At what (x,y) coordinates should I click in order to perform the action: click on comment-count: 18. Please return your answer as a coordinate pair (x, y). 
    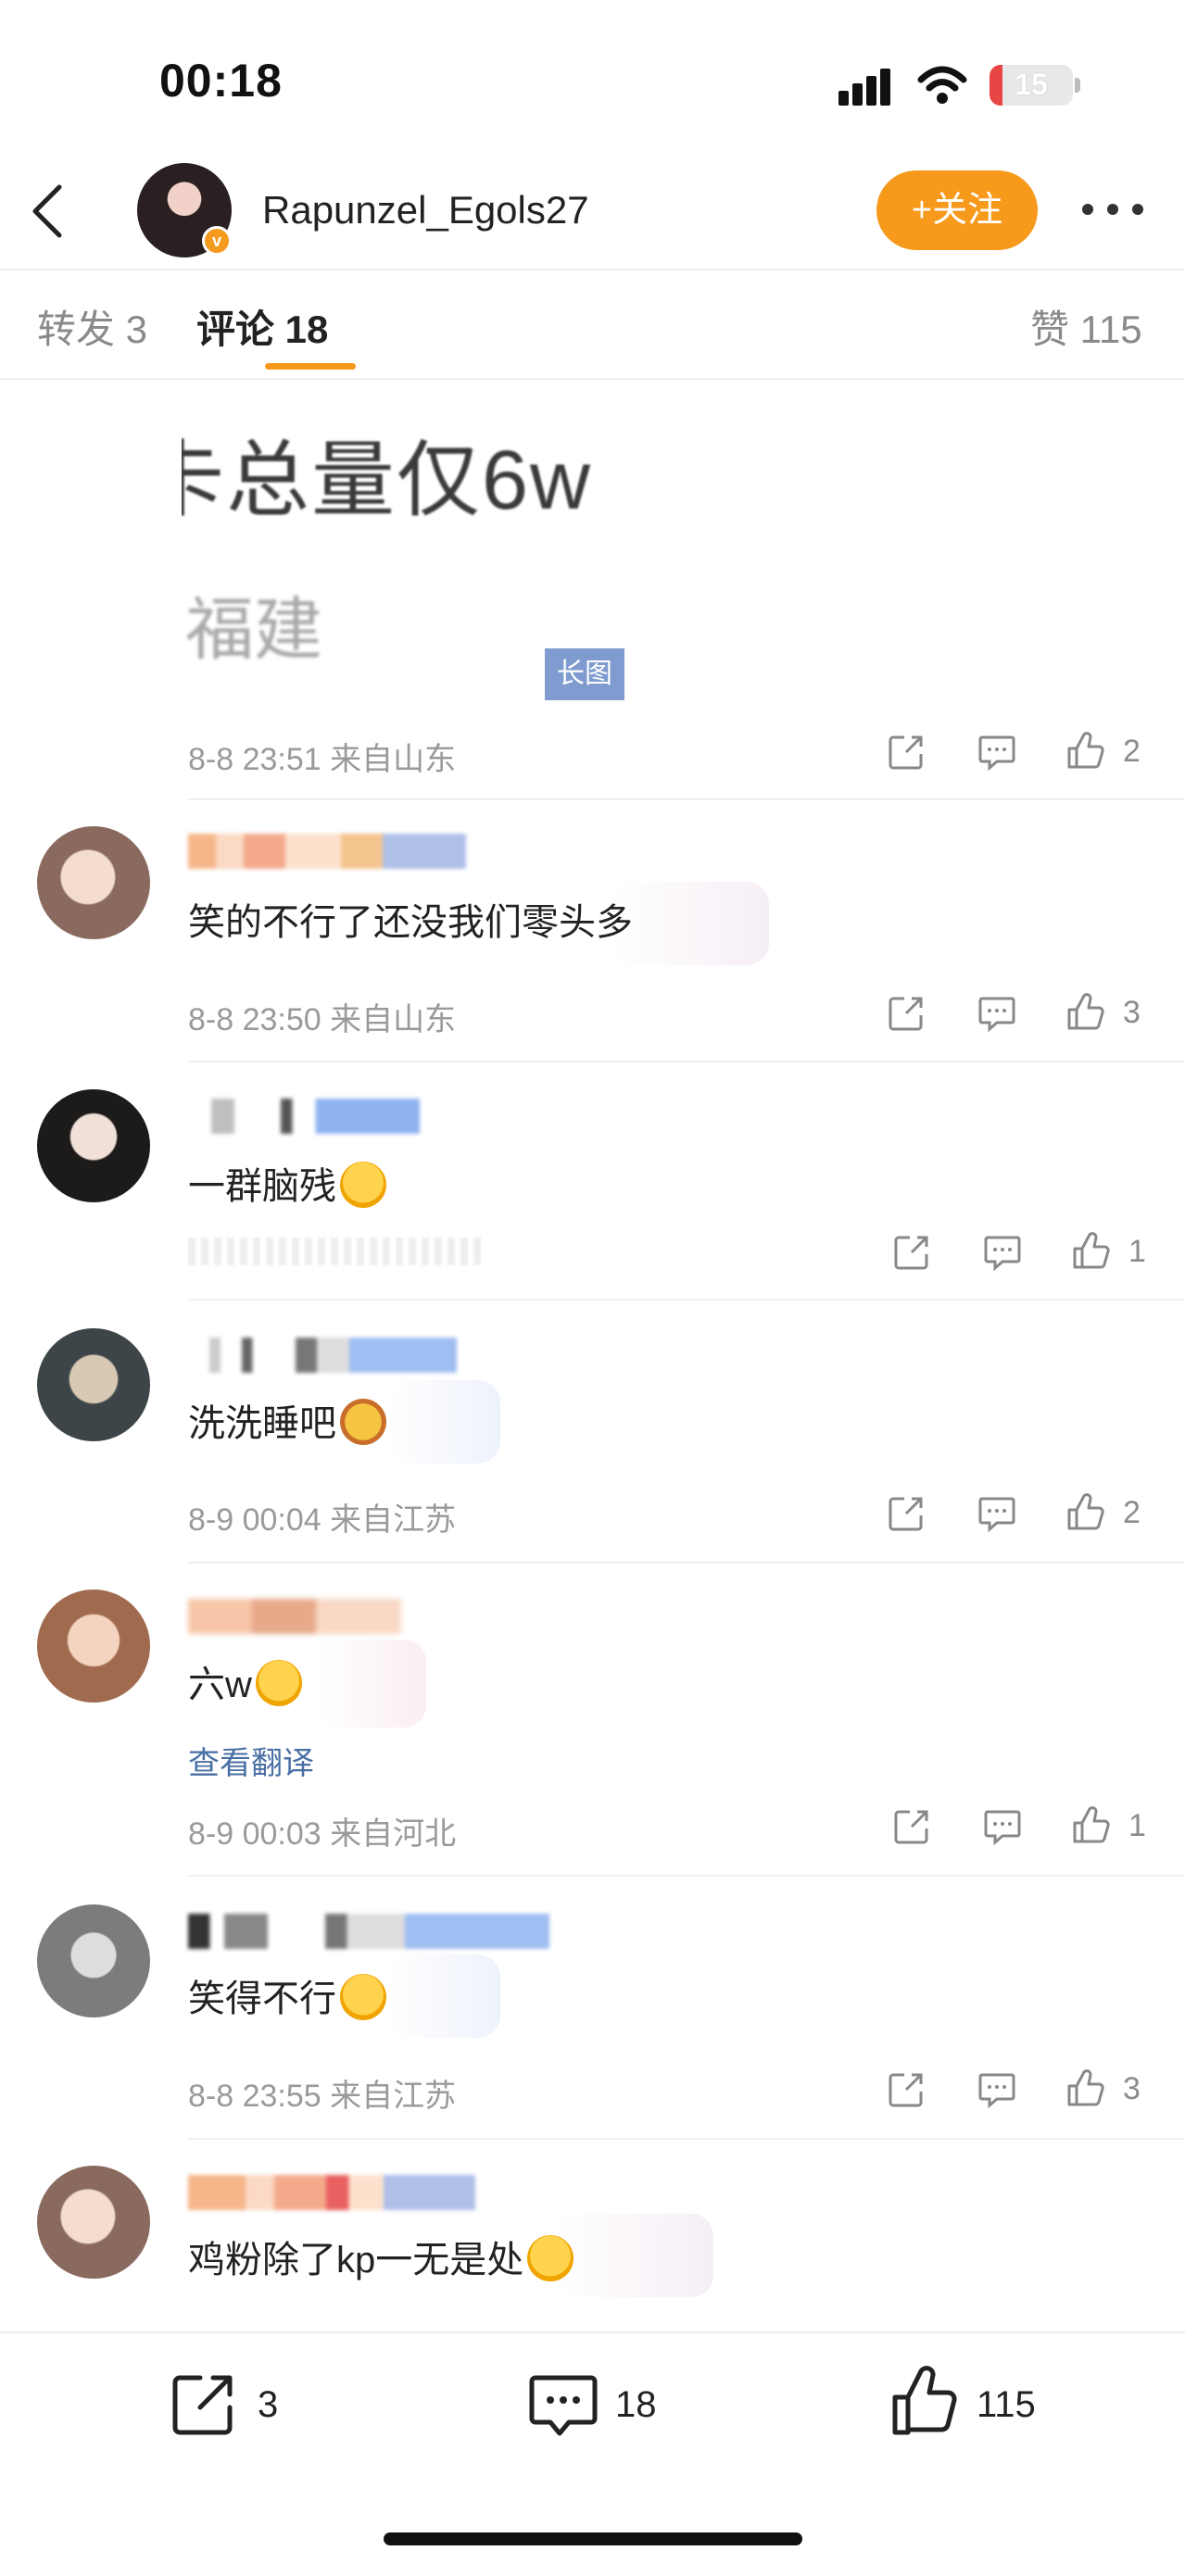
    Looking at the image, I should click on (636, 2404).